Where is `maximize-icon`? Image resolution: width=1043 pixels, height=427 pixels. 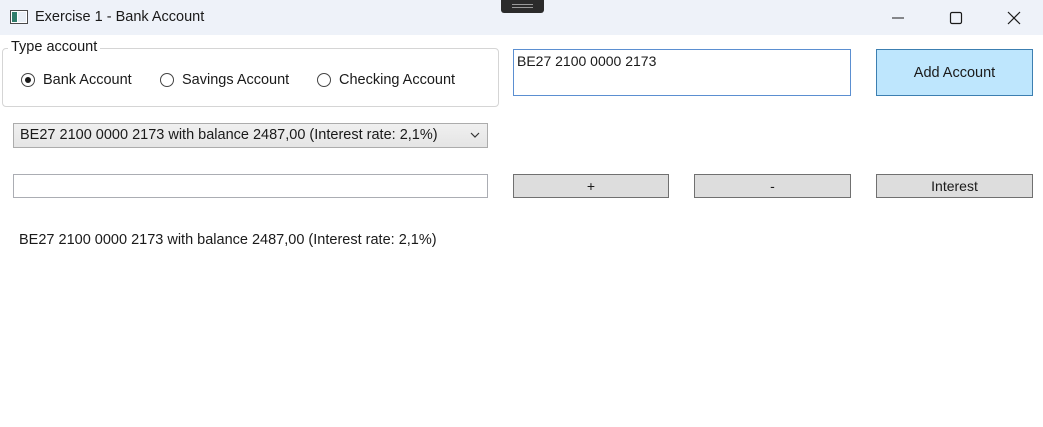 maximize-icon is located at coordinates (956, 18).